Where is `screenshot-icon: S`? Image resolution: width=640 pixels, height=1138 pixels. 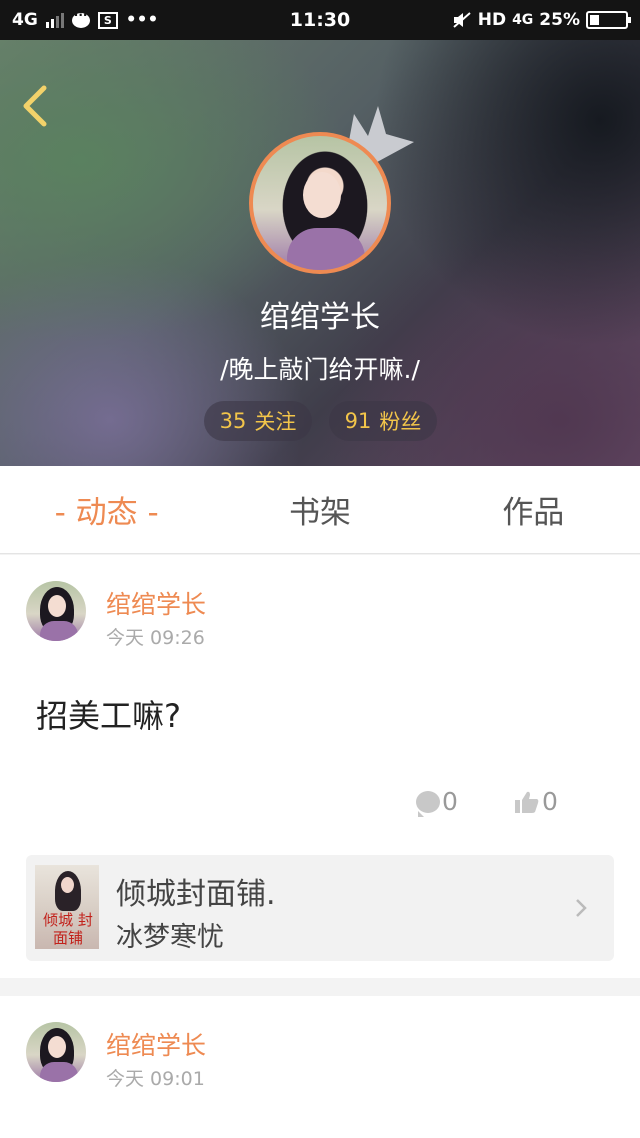 screenshot-icon: S is located at coordinates (107, 20).